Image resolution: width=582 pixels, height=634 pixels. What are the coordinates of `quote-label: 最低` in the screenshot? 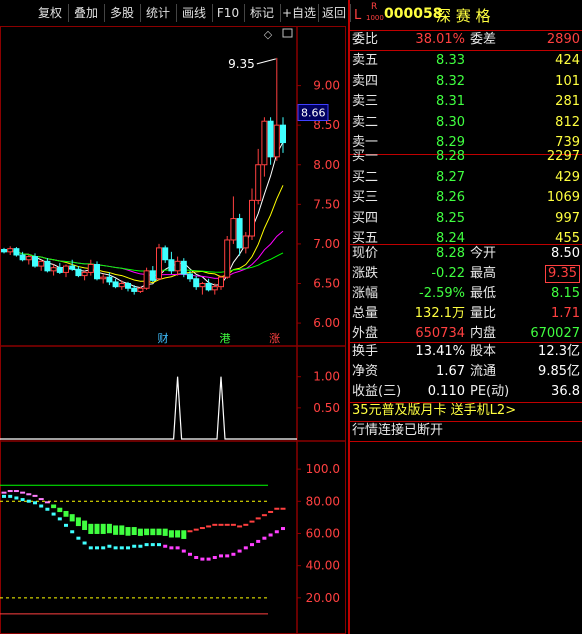 It's located at (483, 293).